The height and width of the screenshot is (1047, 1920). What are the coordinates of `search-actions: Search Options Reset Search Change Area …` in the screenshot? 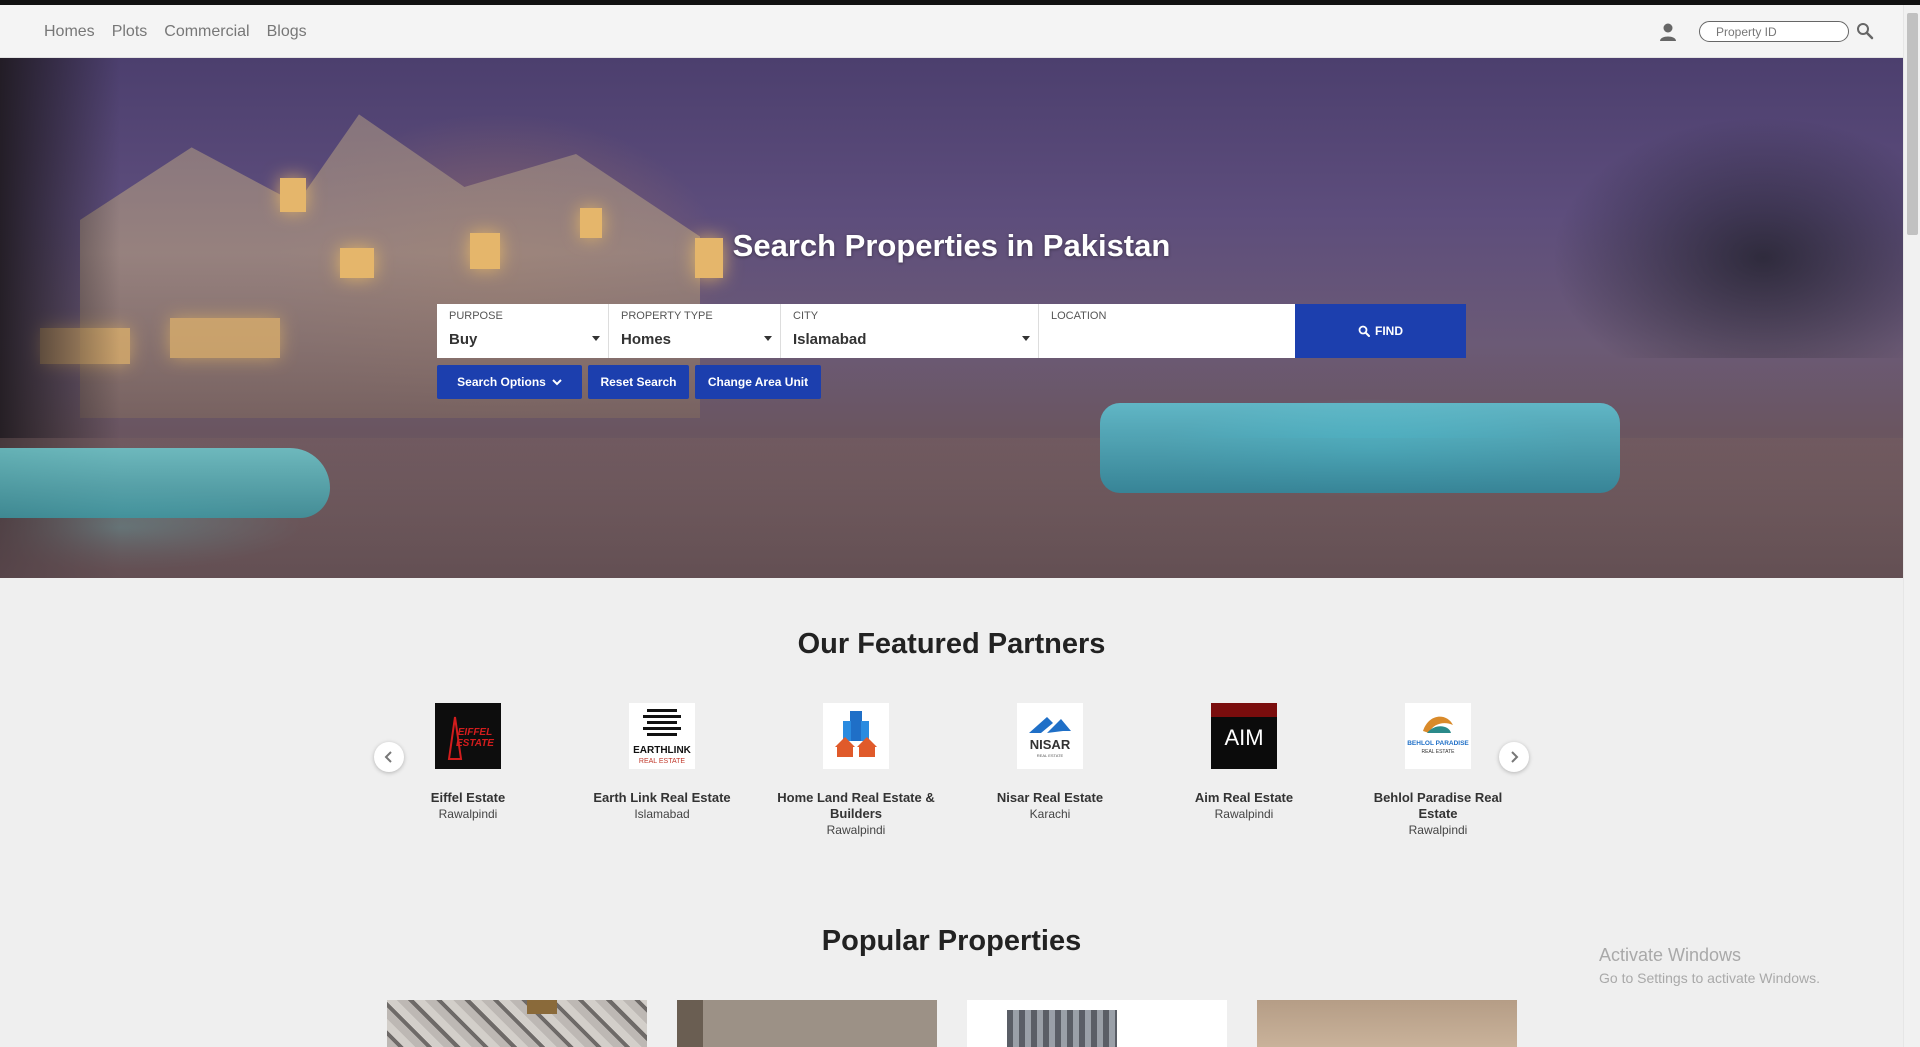 It's located at (629, 382).